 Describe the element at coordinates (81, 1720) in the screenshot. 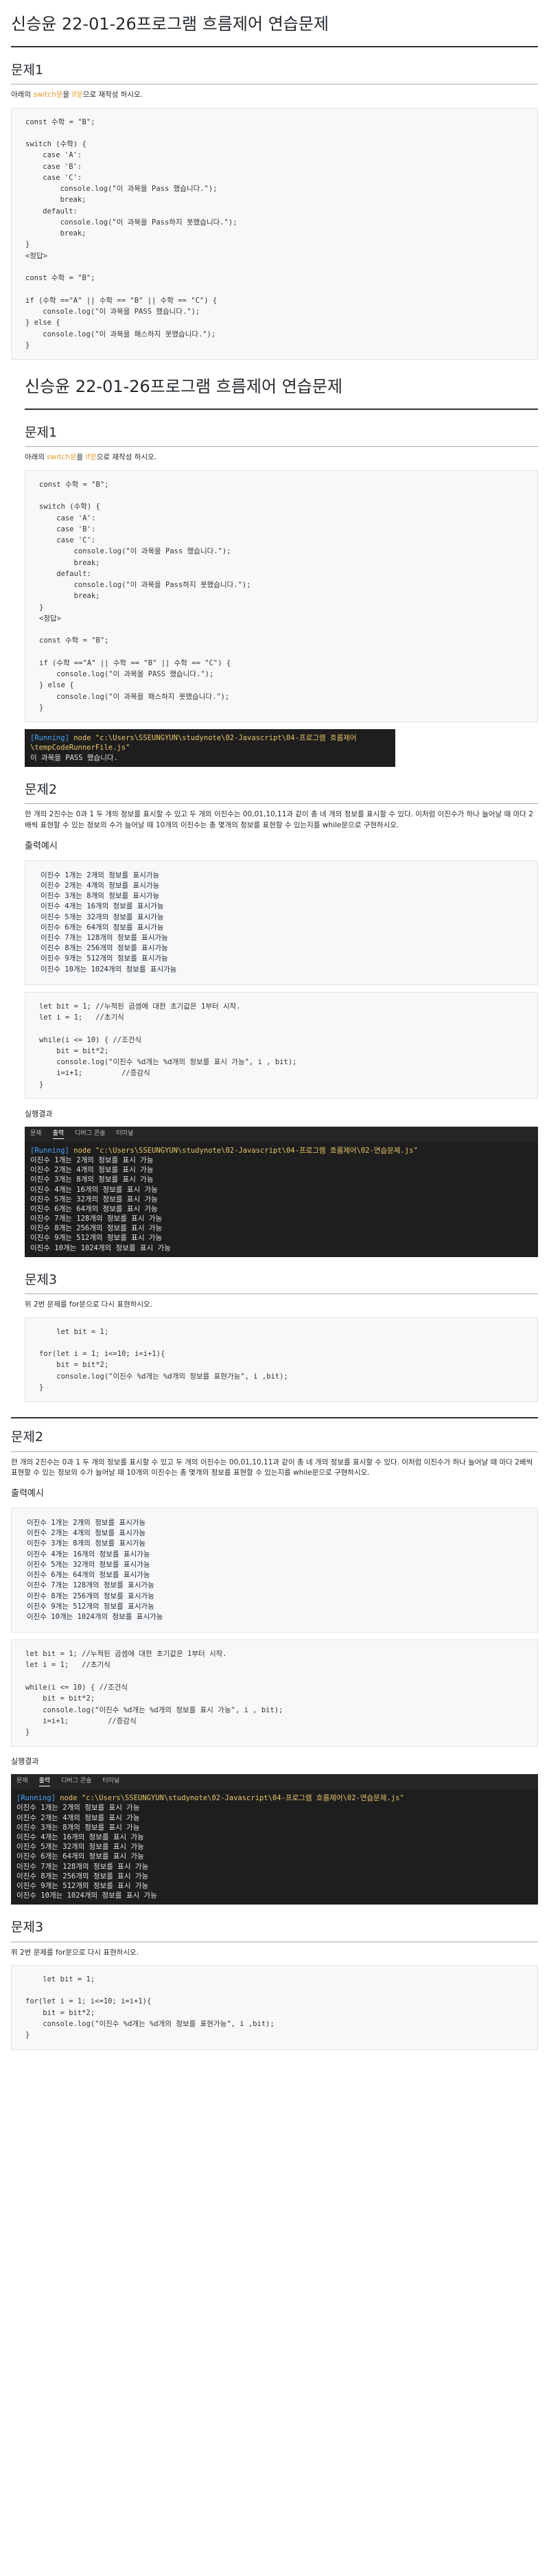

I see `code-line: i=i+1; //증감식` at that location.